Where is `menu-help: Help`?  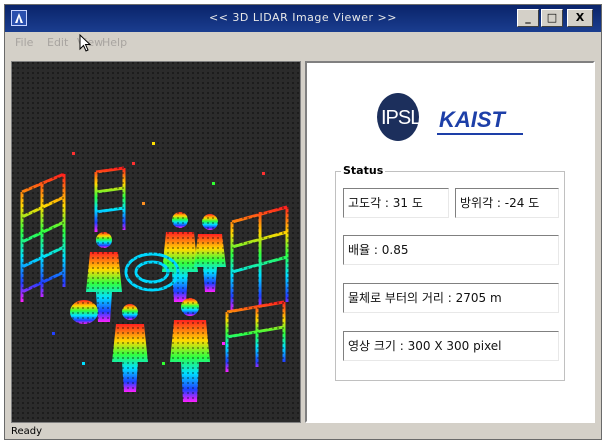 menu-help: Help is located at coordinates (114, 42).